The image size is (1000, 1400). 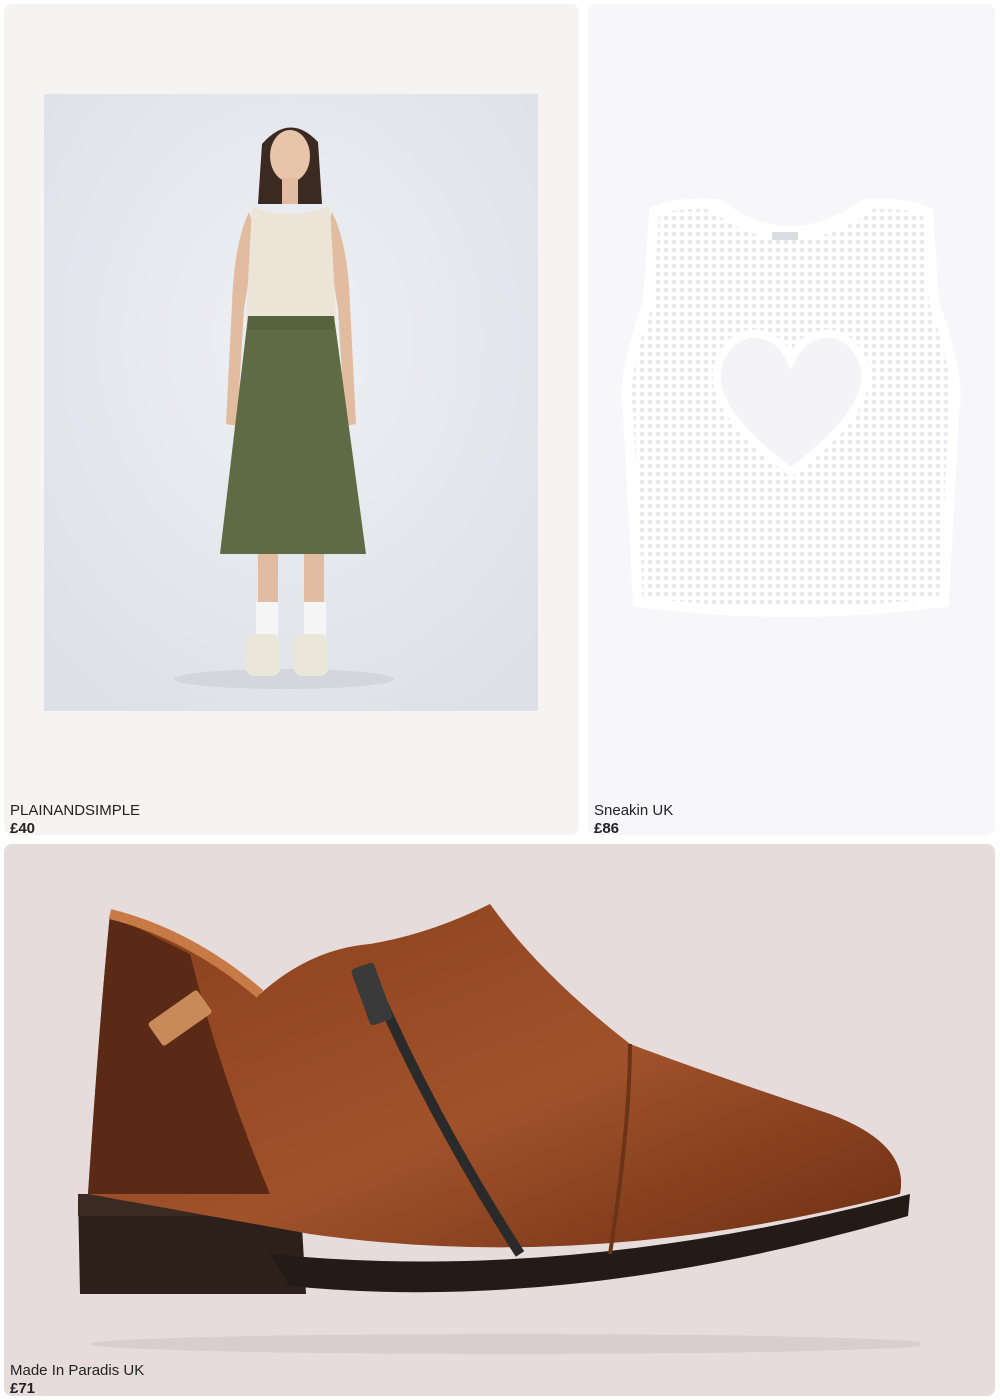 What do you see at coordinates (634, 810) in the screenshot?
I see `brand-name: Sneakin UK` at bounding box center [634, 810].